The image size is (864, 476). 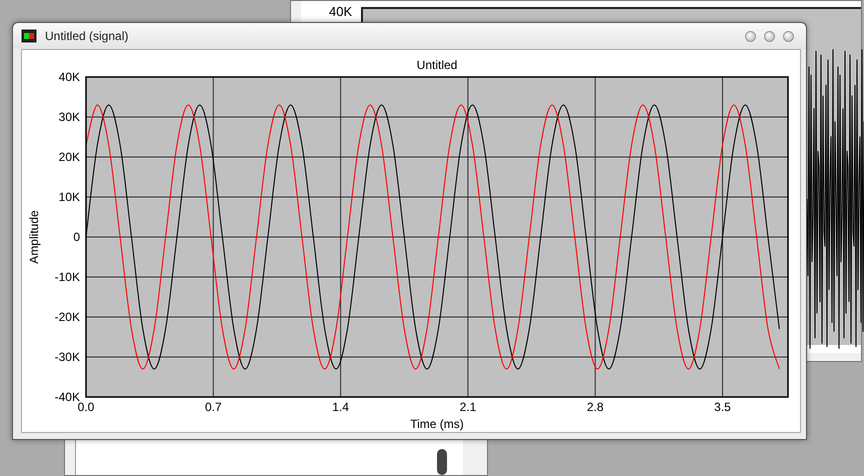 I want to click on axis-tick-label: 3.5, so click(x=722, y=407).